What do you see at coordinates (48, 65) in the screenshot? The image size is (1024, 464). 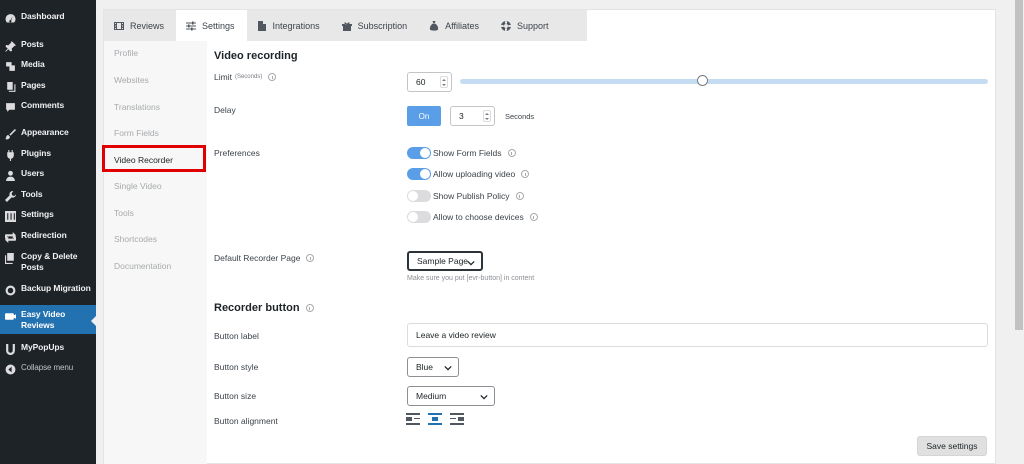 I see `wp-menu-media: Media` at bounding box center [48, 65].